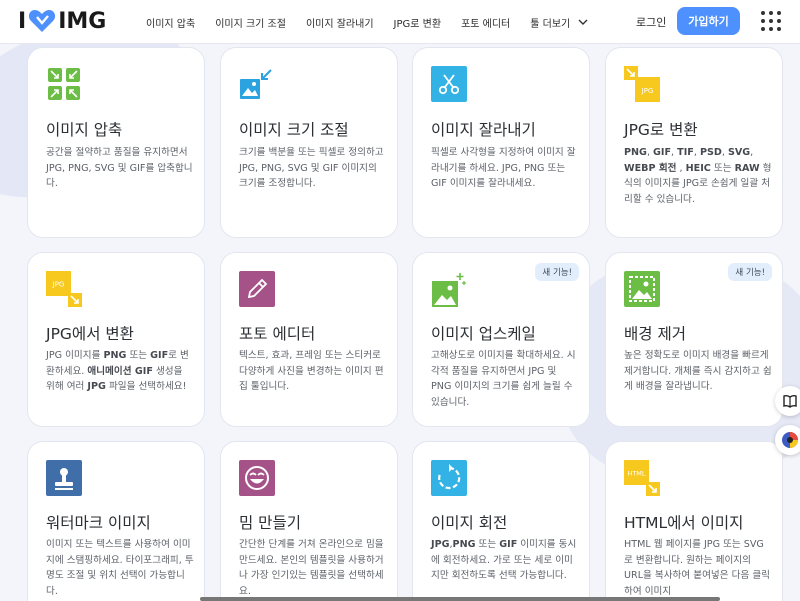 The image size is (800, 601). Describe the element at coordinates (655, 334) in the screenshot. I see `card-title: 배경 제거` at that location.